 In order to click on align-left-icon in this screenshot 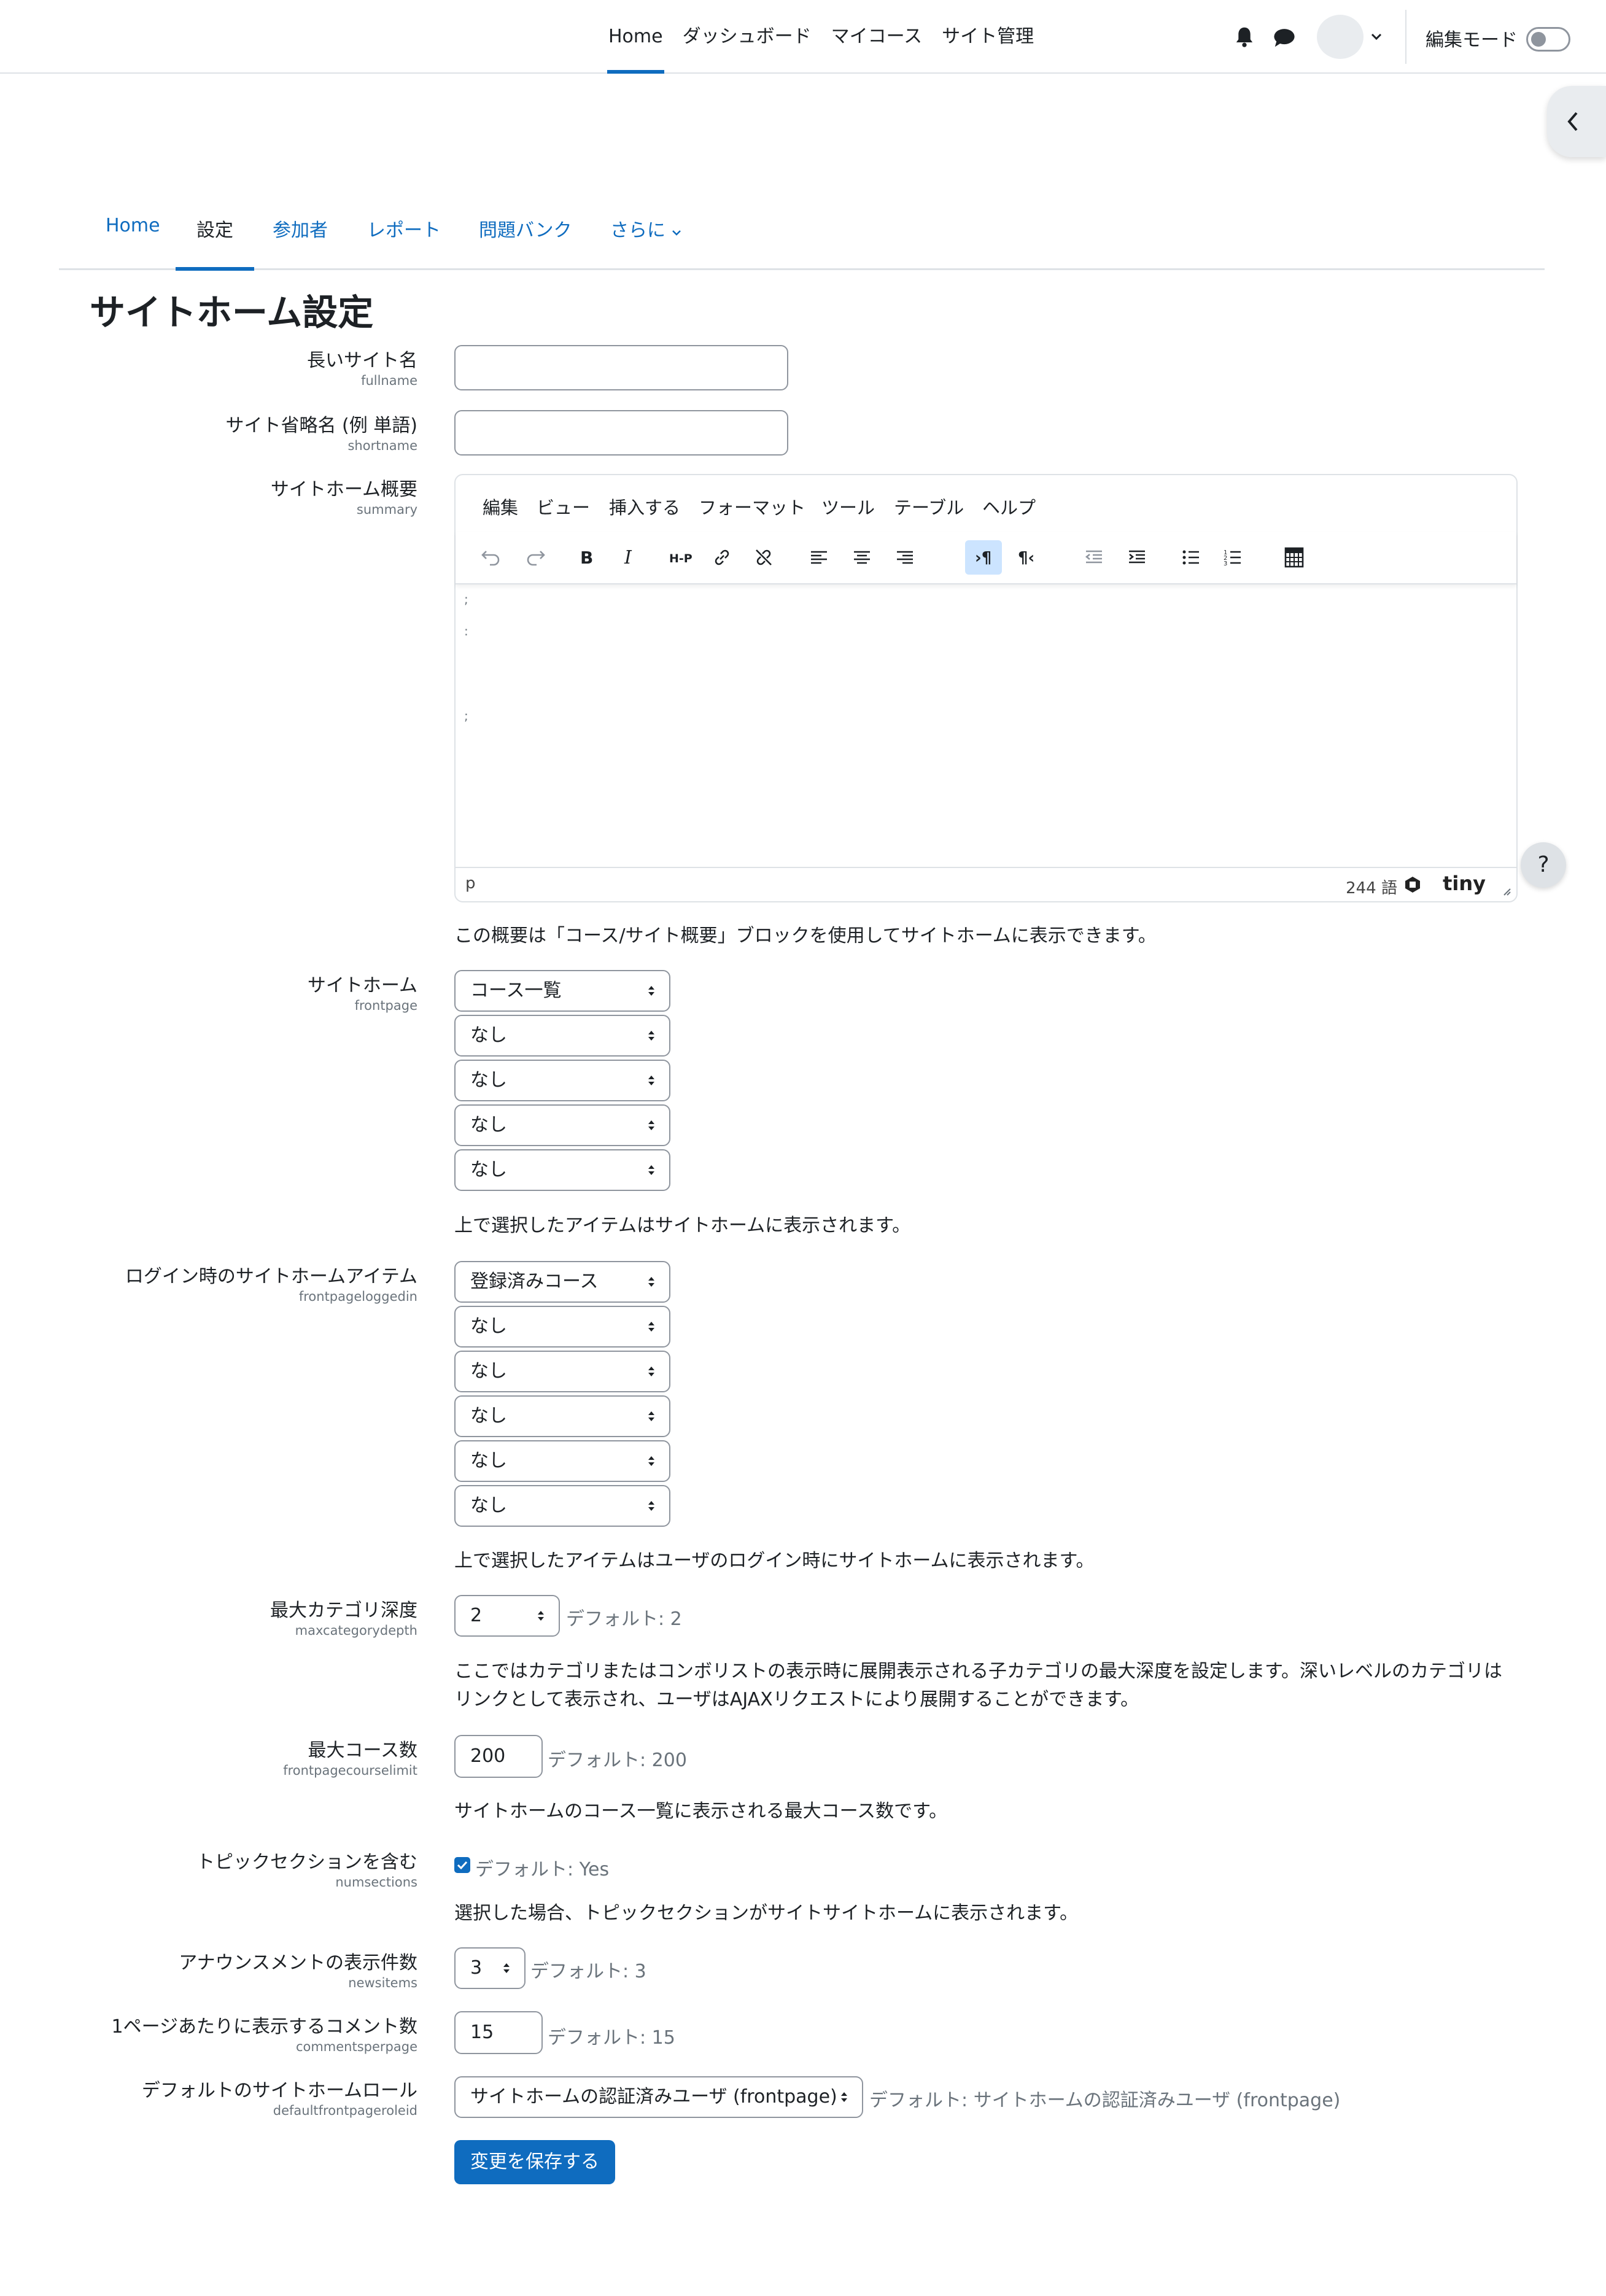, I will do `click(819, 557)`.